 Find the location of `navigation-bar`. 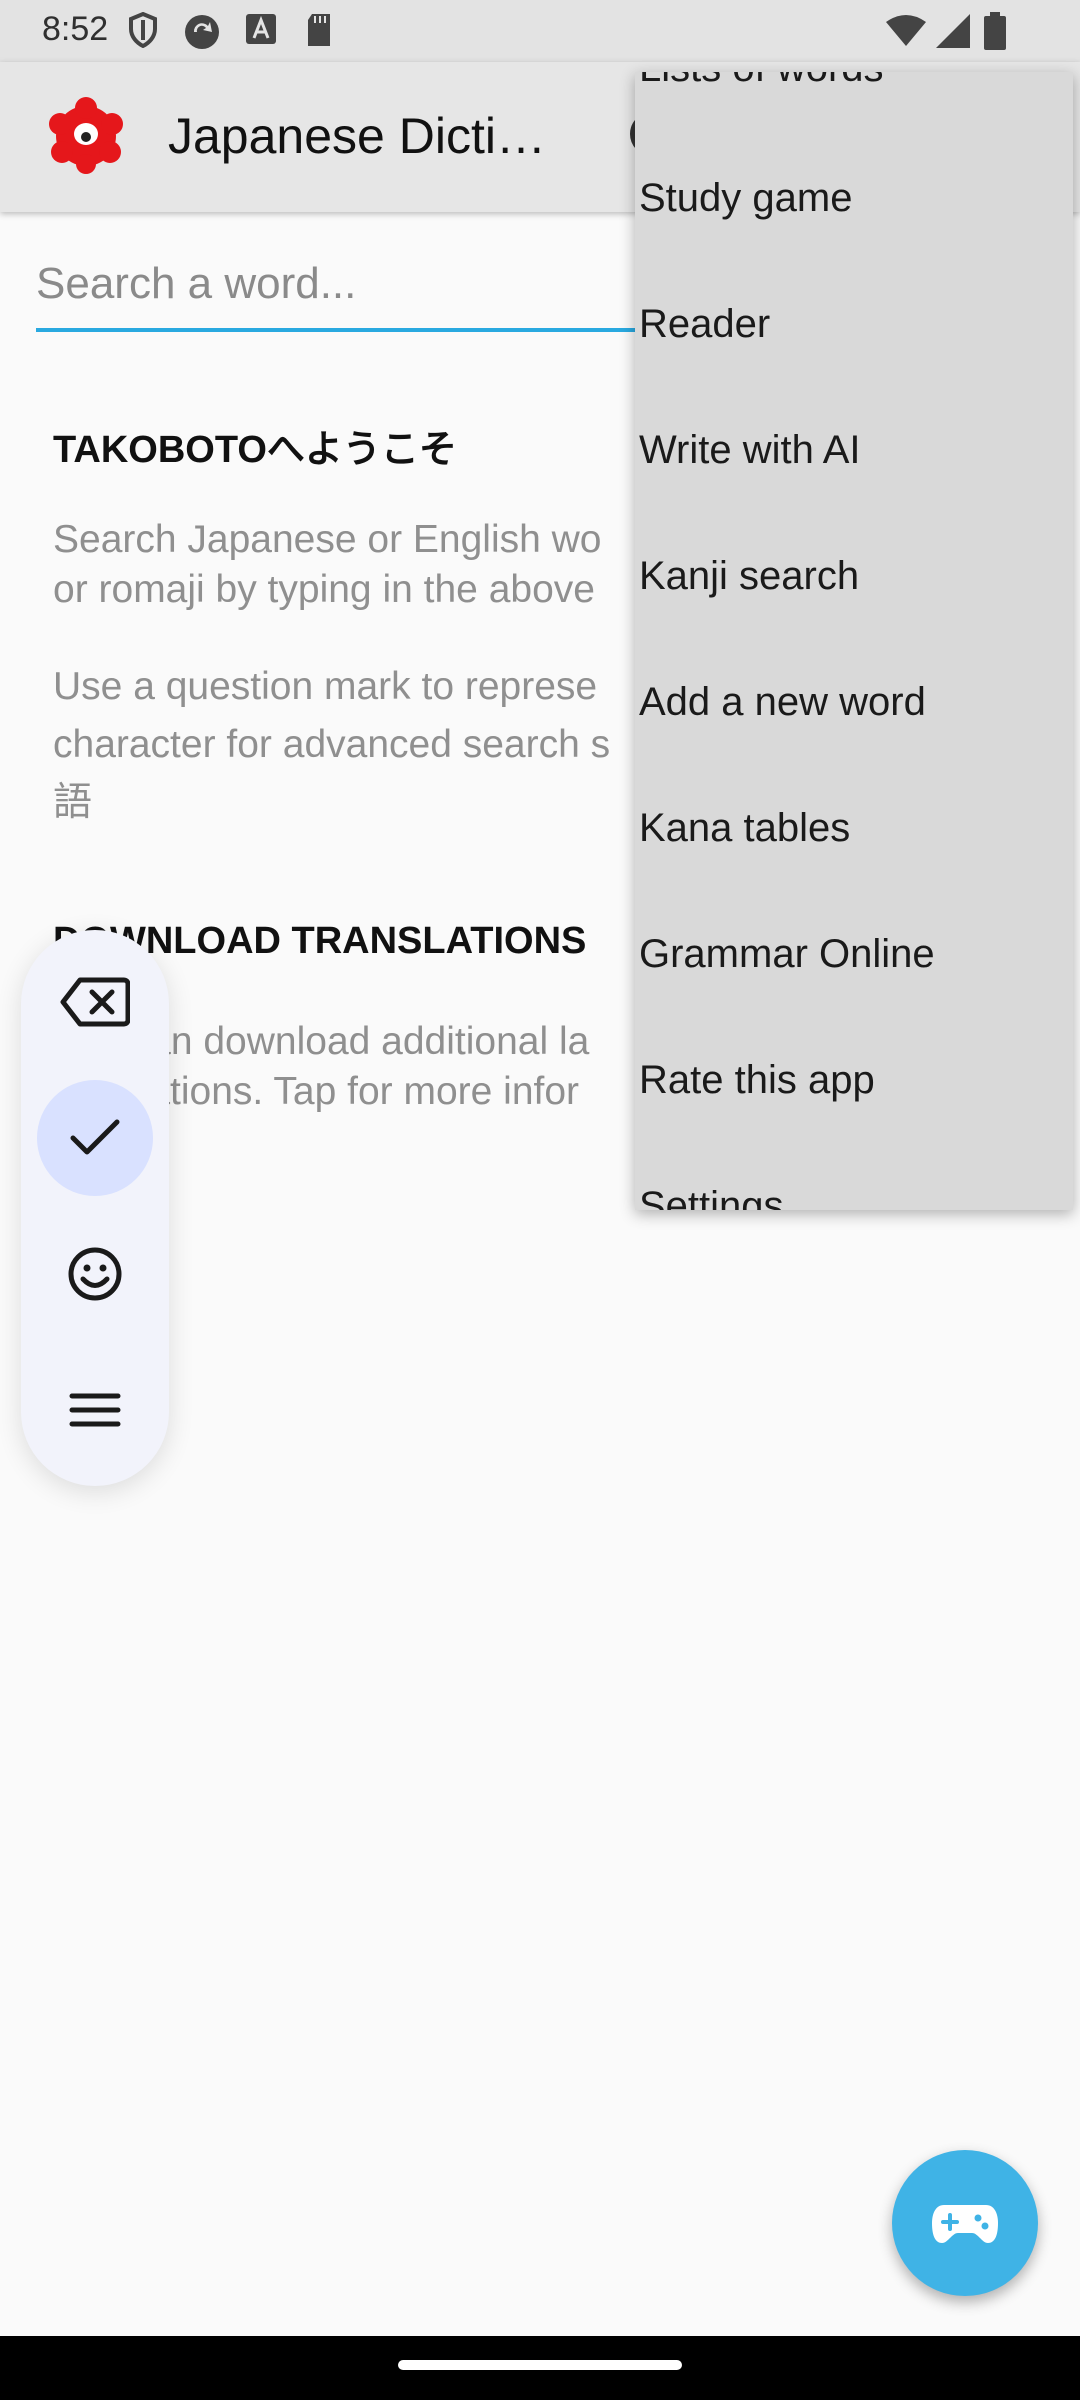

navigation-bar is located at coordinates (540, 2368).